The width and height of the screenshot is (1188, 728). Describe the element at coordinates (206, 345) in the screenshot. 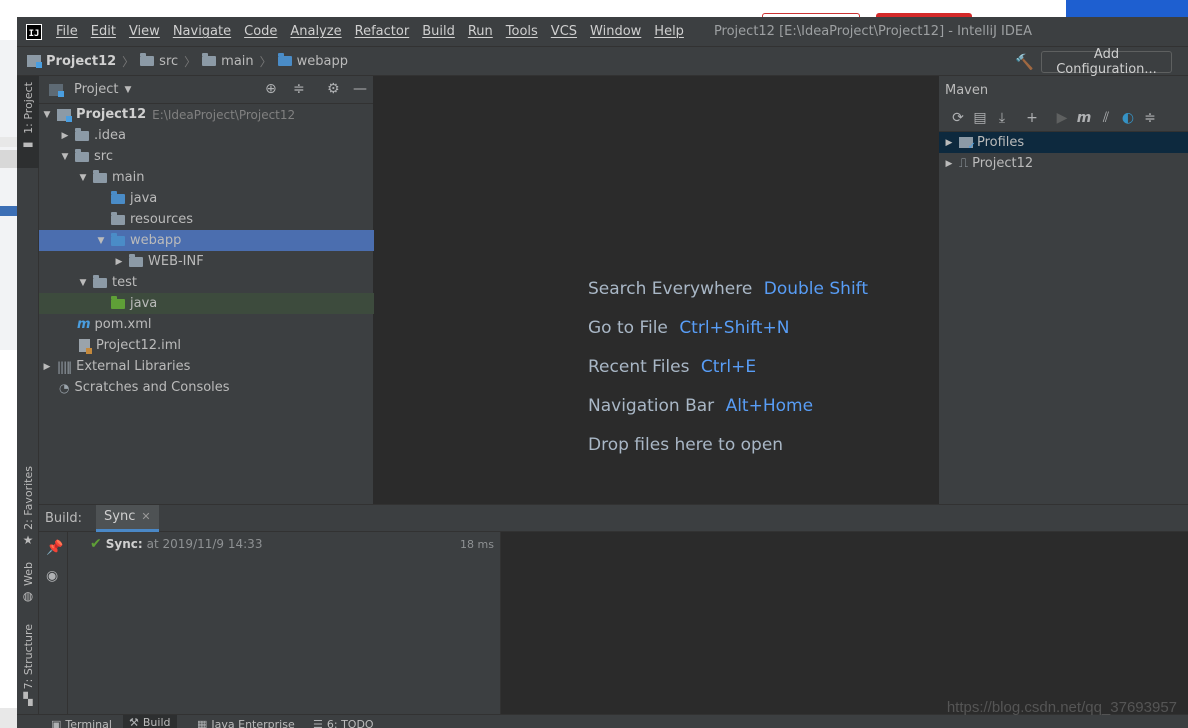

I see `tree-item-iml: Project12.iml` at that location.